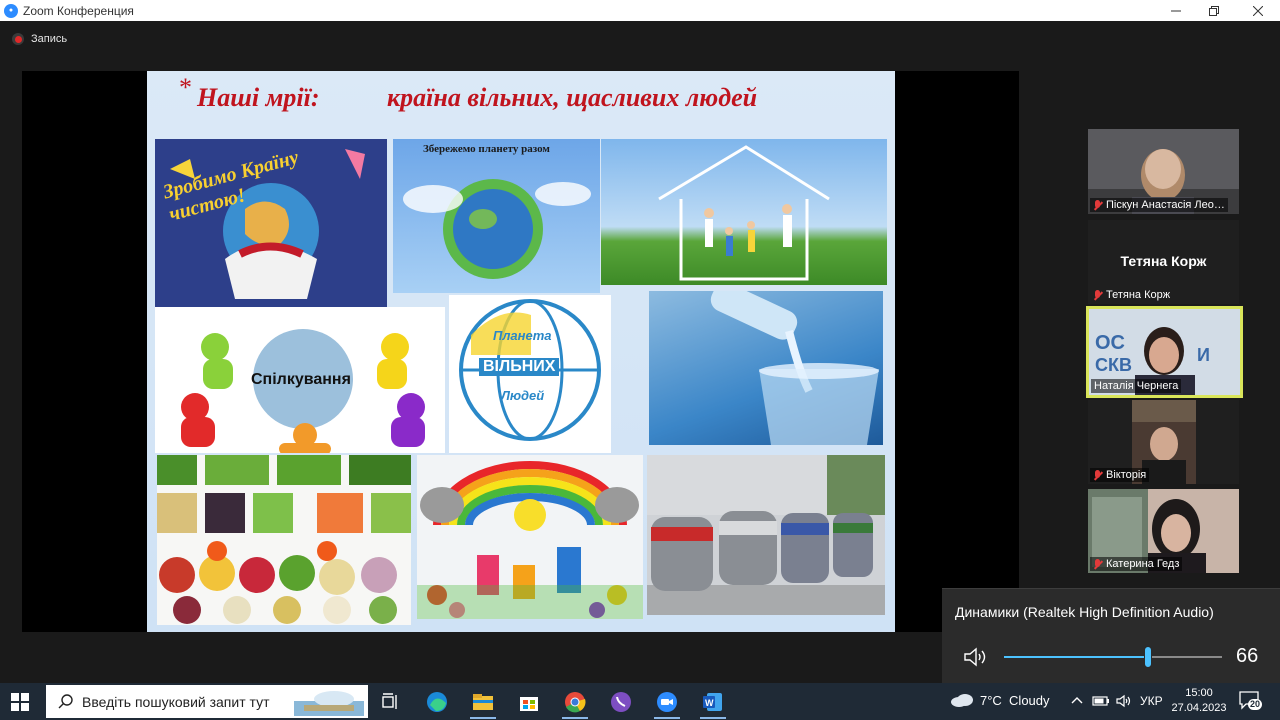  Describe the element at coordinates (572, 97) in the screenshot. I see `slide-title-part2: країна вільних, щасливих людей` at that location.